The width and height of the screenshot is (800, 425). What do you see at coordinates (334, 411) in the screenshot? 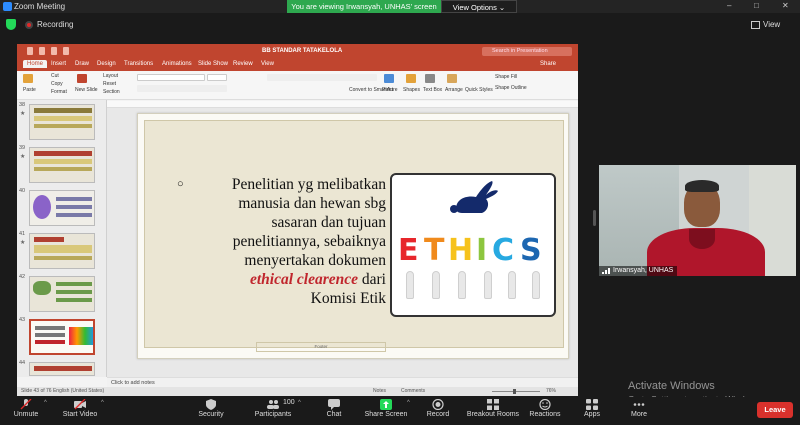
I see `chat-button: Chat` at bounding box center [334, 411].